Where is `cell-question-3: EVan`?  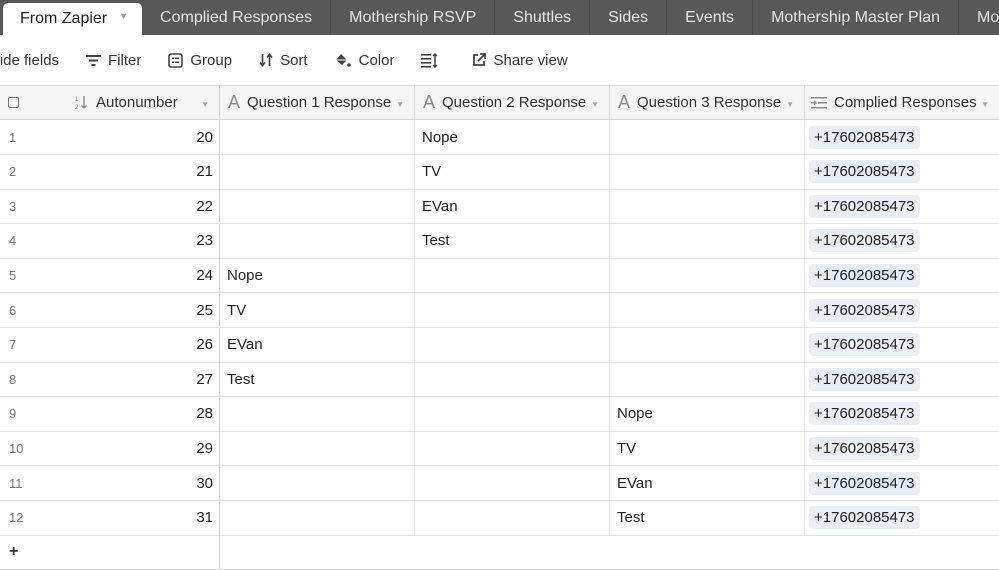
cell-question-3: EVan is located at coordinates (707, 483).